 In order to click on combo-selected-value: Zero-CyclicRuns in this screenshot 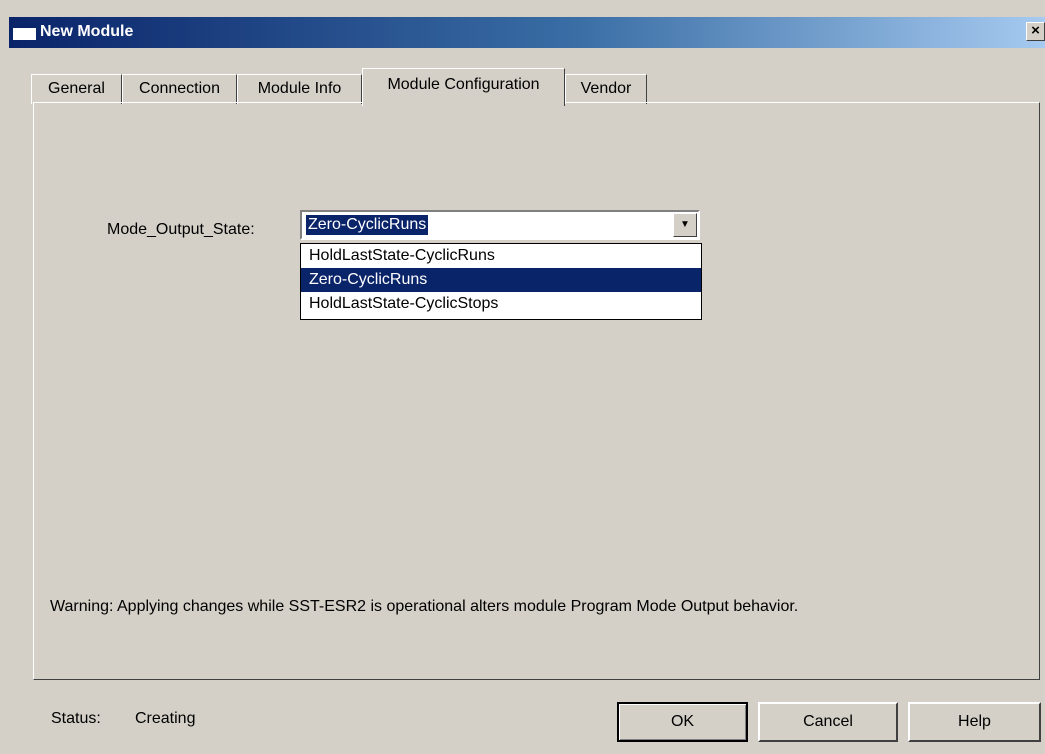, I will do `click(367, 225)`.